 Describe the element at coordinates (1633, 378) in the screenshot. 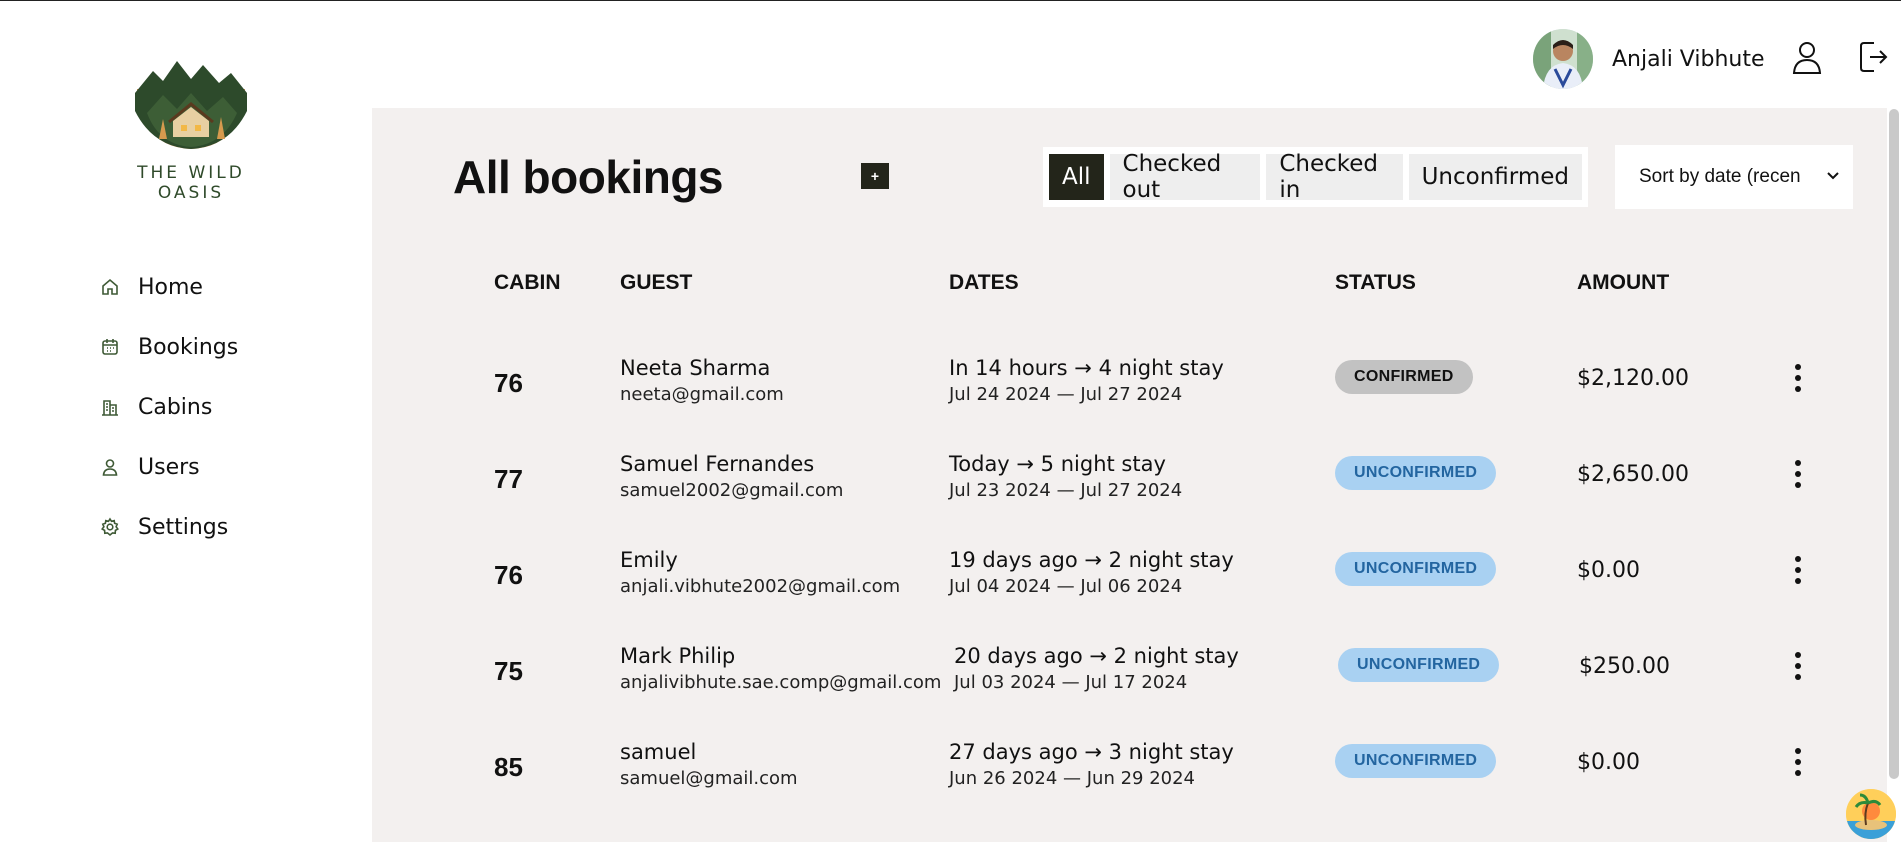

I see `booking-amount: $2,120.00` at that location.